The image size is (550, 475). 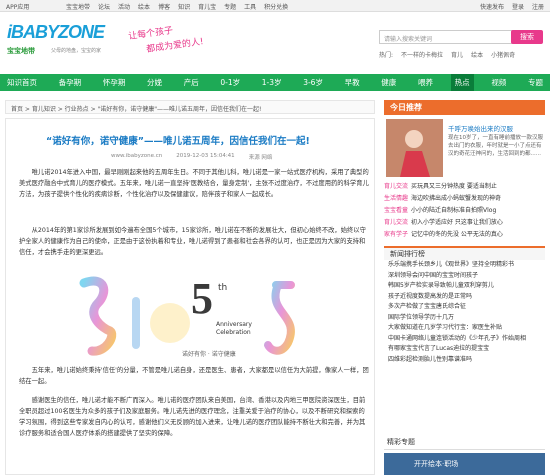 What do you see at coordinates (457, 54) in the screenshot?
I see `hot-word: 育儿` at bounding box center [457, 54].